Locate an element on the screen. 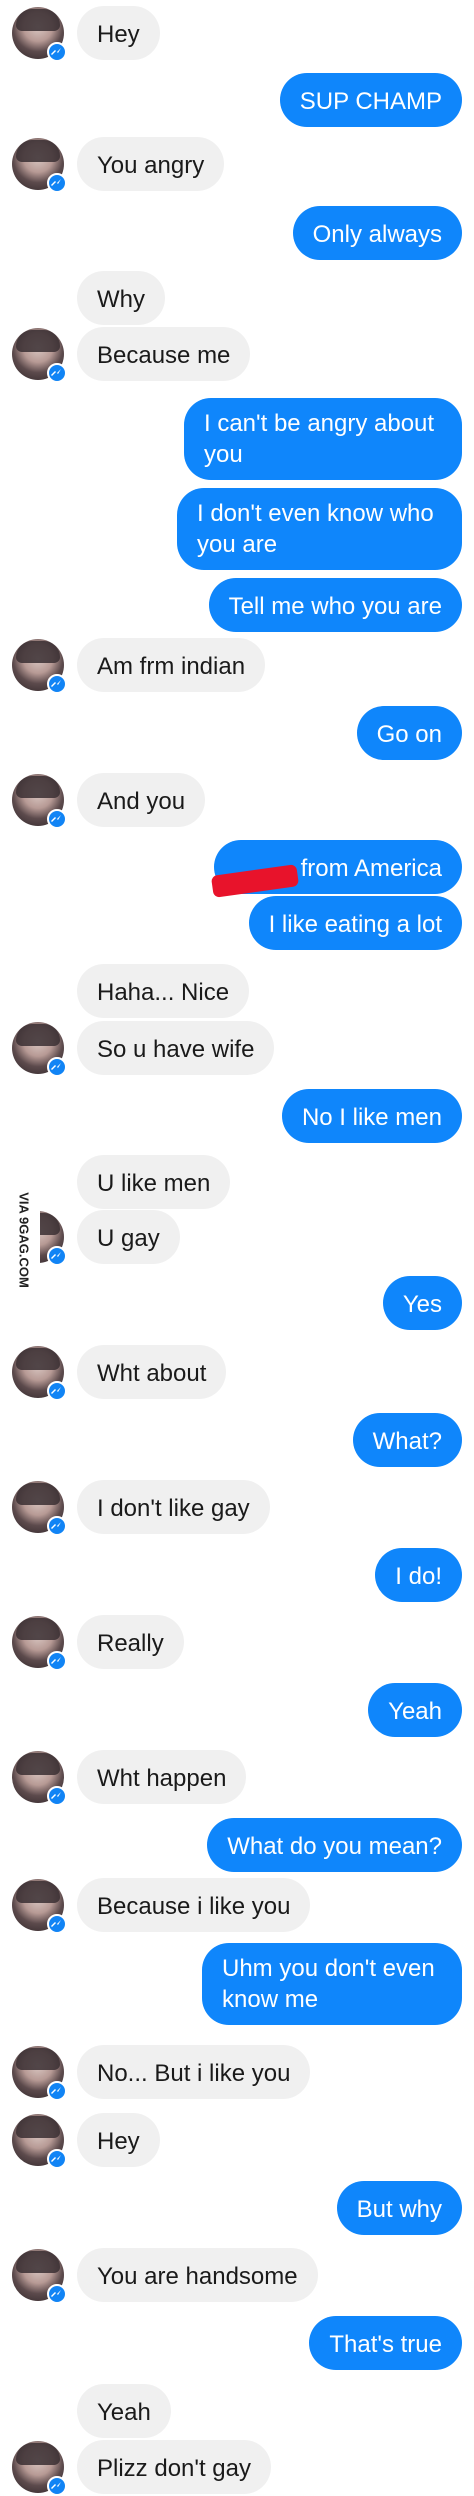  outgoing-message-bubble: I like eating a lot is located at coordinates (355, 923).